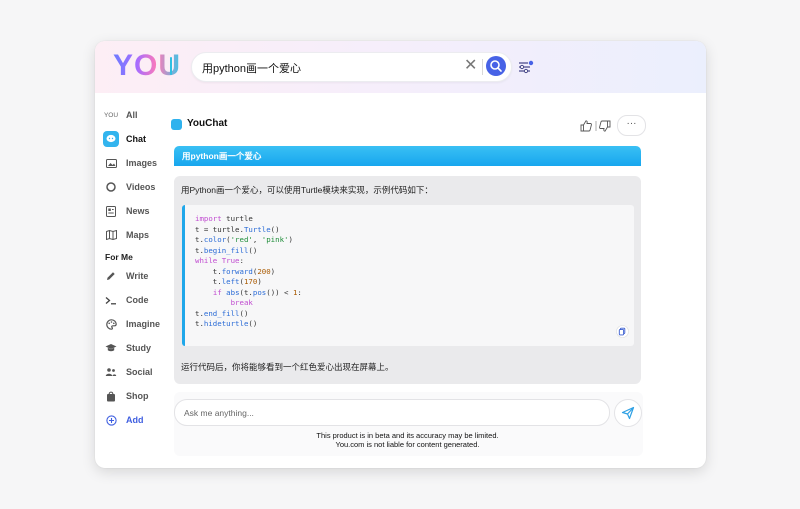  What do you see at coordinates (241, 302) in the screenshot?
I see `code-line: break` at bounding box center [241, 302].